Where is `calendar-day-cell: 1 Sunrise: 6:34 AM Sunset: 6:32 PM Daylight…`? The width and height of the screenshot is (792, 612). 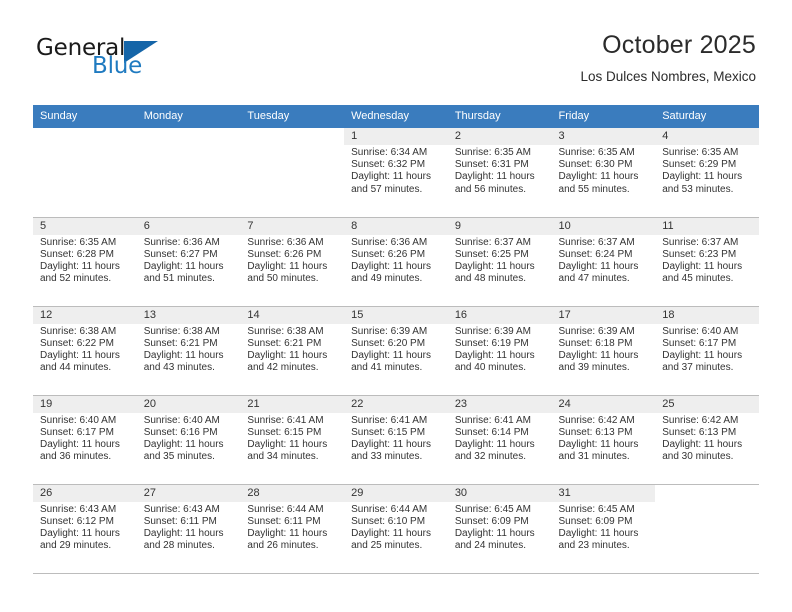 calendar-day-cell: 1 Sunrise: 6:34 AM Sunset: 6:32 PM Daylight… is located at coordinates (396, 173).